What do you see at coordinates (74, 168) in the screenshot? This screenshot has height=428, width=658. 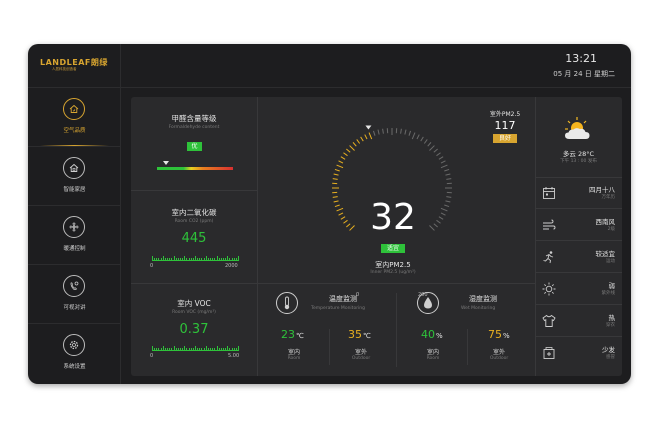 I see `smart-home-icon` at bounding box center [74, 168].